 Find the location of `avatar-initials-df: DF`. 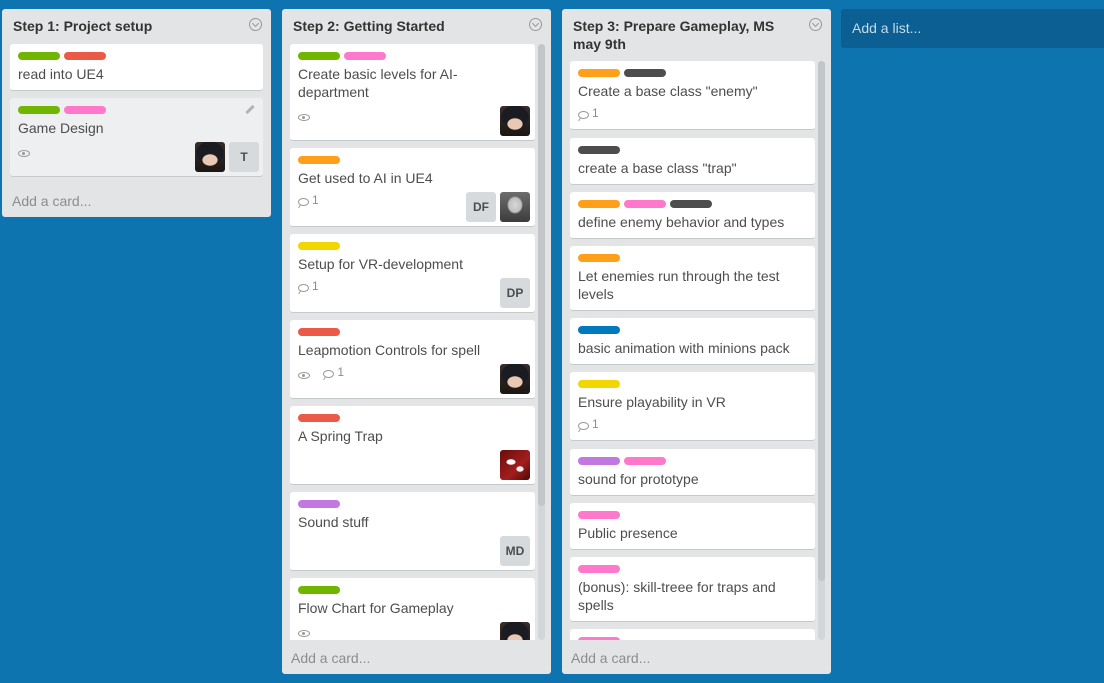

avatar-initials-df: DF is located at coordinates (481, 207).